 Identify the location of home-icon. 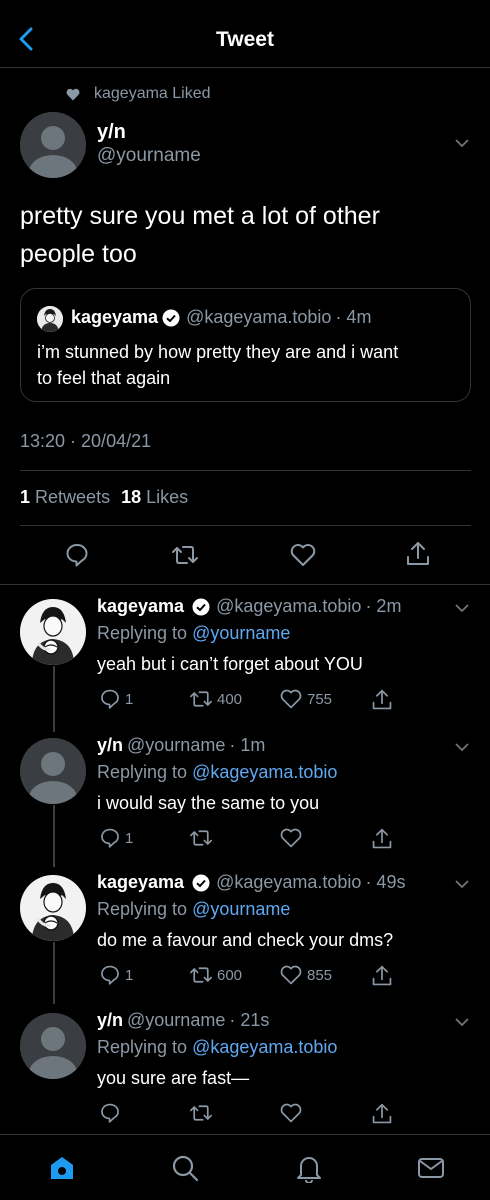
(62, 1168).